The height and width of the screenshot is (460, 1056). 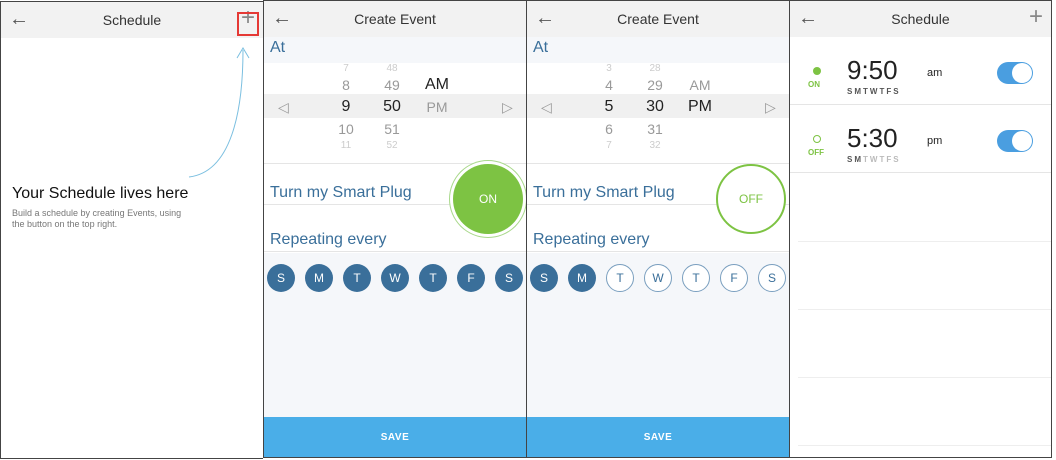 I want to click on hour-column: 3 4 5 6 7, so click(x=609, y=107).